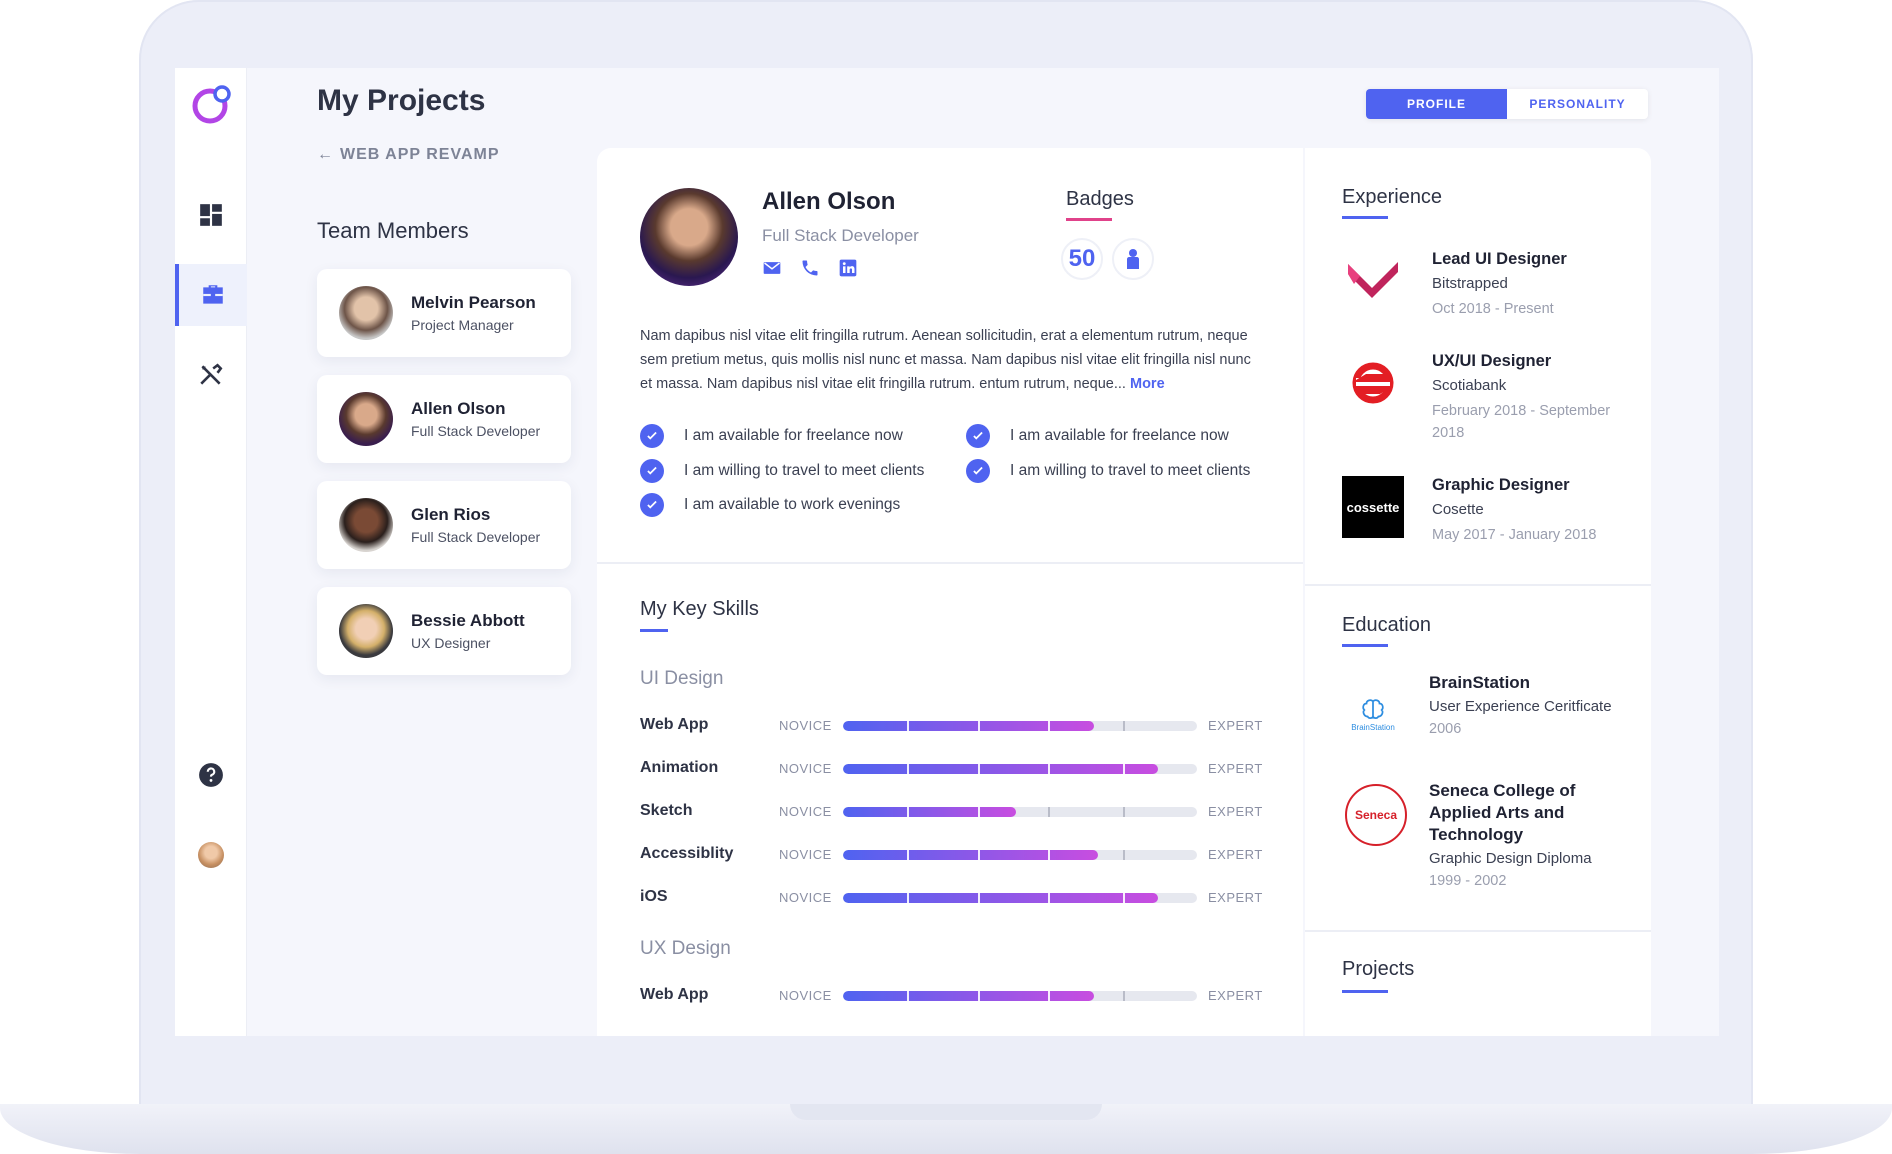 The height and width of the screenshot is (1154, 1892). Describe the element at coordinates (325, 154) in the screenshot. I see `arrow-left-icon: ←` at that location.